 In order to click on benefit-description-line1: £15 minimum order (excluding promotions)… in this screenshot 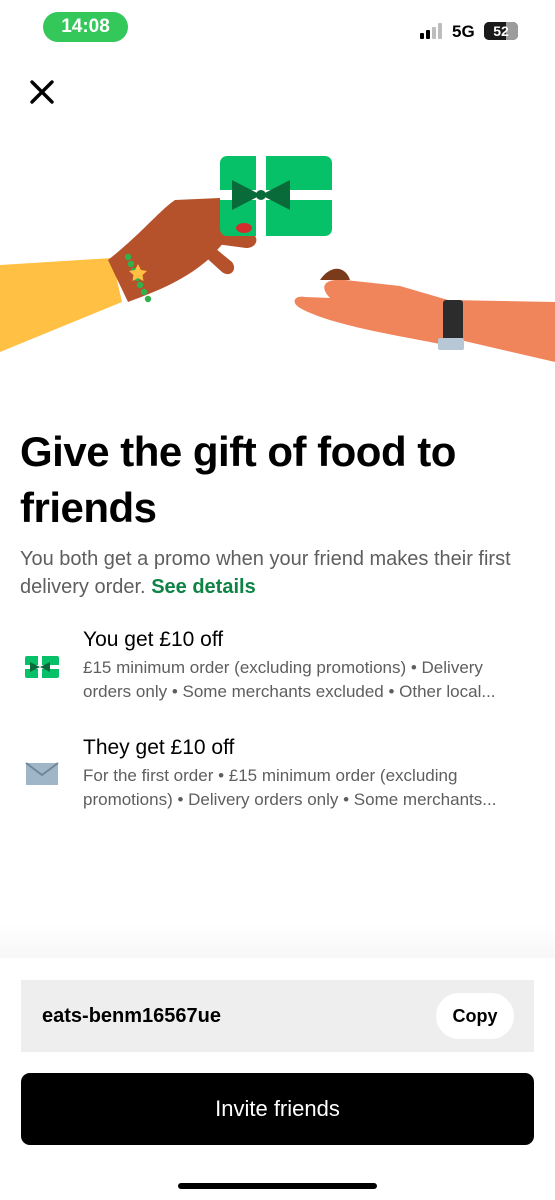, I will do `click(283, 667)`.